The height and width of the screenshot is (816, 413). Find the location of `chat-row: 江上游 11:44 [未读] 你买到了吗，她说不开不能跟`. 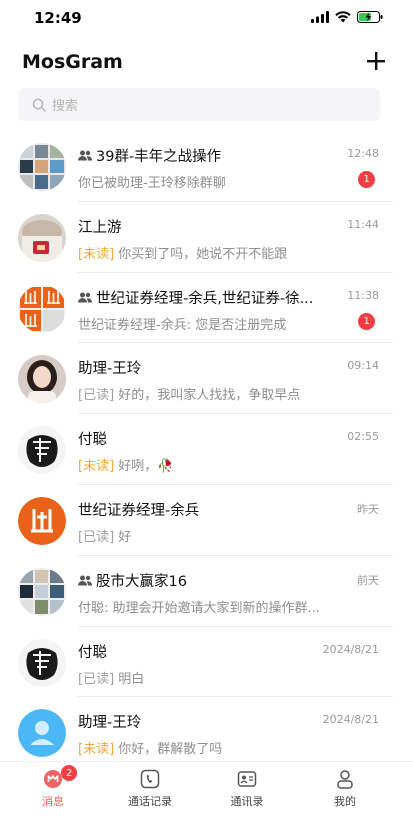

chat-row: 江上游 11:44 [未读] 你买到了吗，她说不开不能跟 is located at coordinates (206, 237).